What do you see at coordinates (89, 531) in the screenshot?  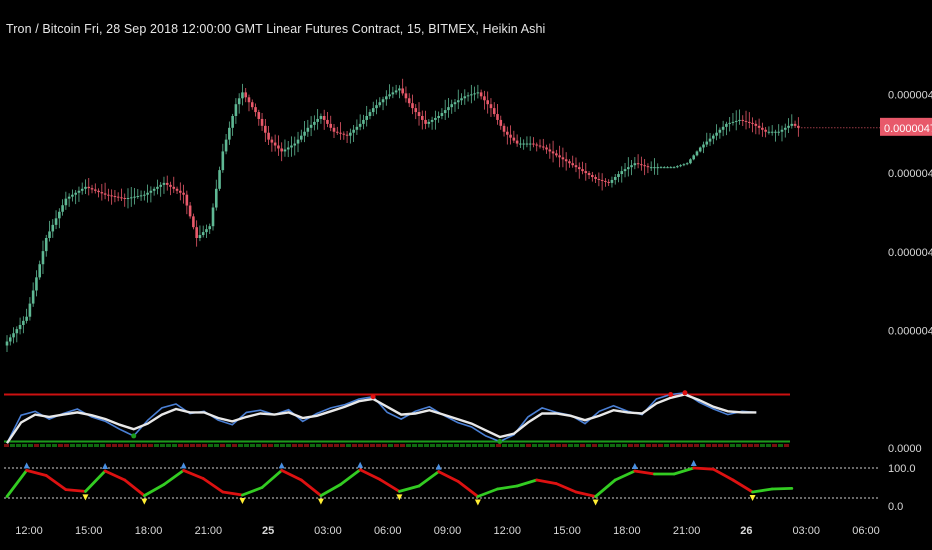 I see `time-axis-tick: 15:00` at bounding box center [89, 531].